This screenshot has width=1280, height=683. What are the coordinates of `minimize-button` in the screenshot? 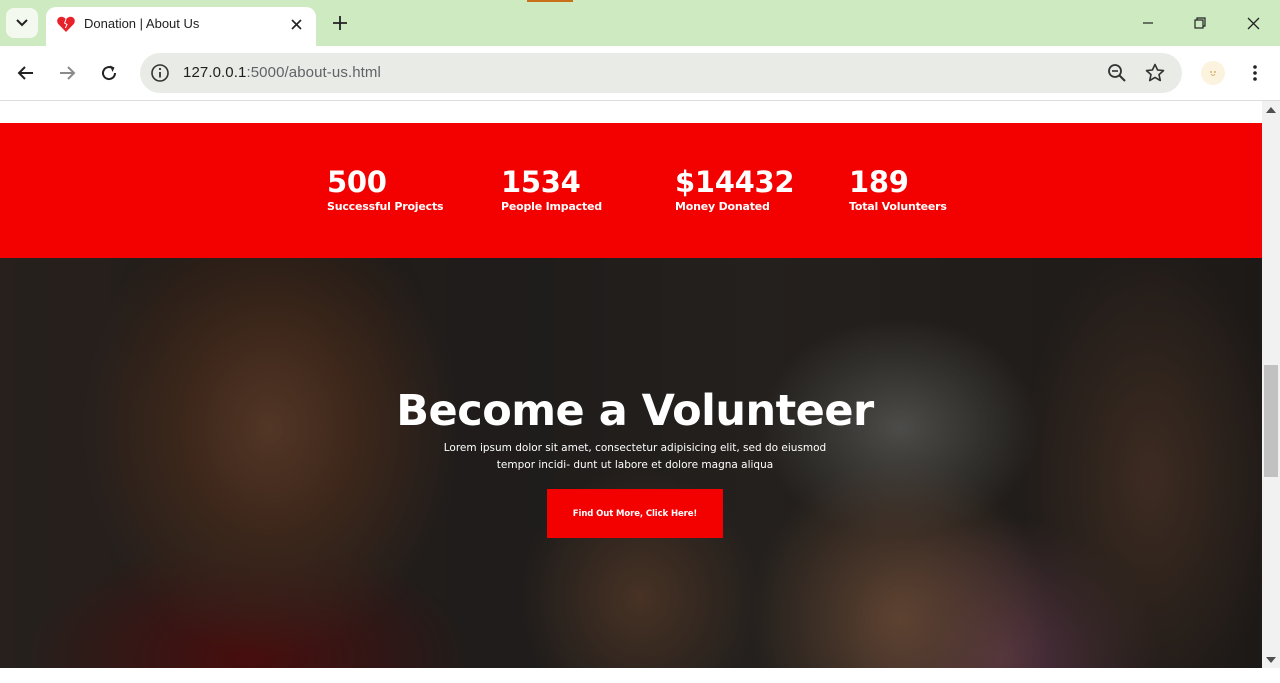 It's located at (1148, 23).